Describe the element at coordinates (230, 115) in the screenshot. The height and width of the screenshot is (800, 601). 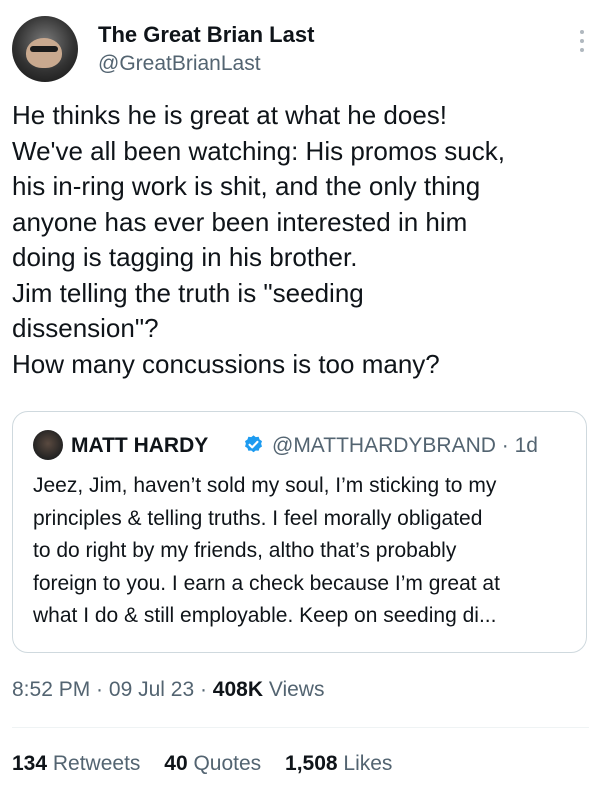
I see `tweet-line: He thinks he is great at what he does!` at that location.